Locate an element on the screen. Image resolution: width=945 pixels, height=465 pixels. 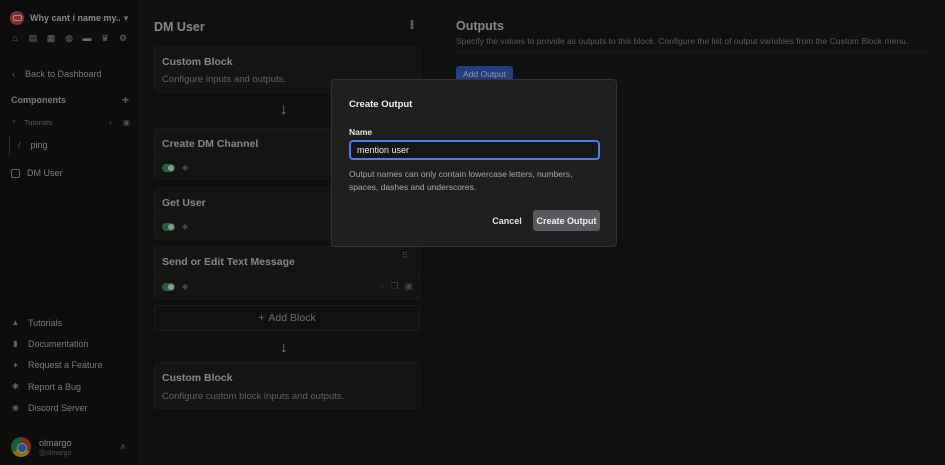
cancel-button: Cancel is located at coordinates (507, 221).